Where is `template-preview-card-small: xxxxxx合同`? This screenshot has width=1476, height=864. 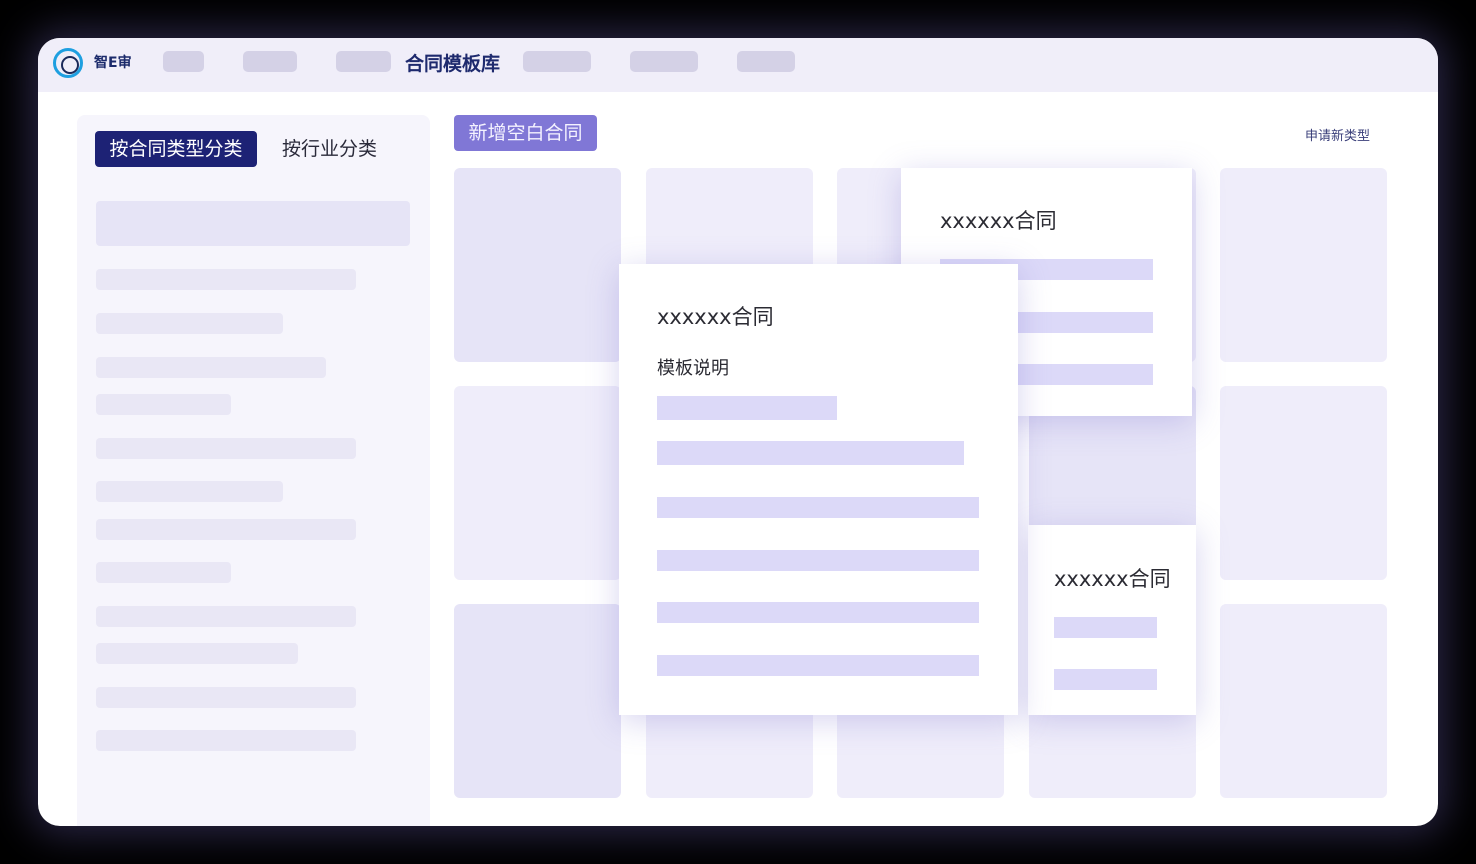 template-preview-card-small: xxxxxx合同 is located at coordinates (1112, 620).